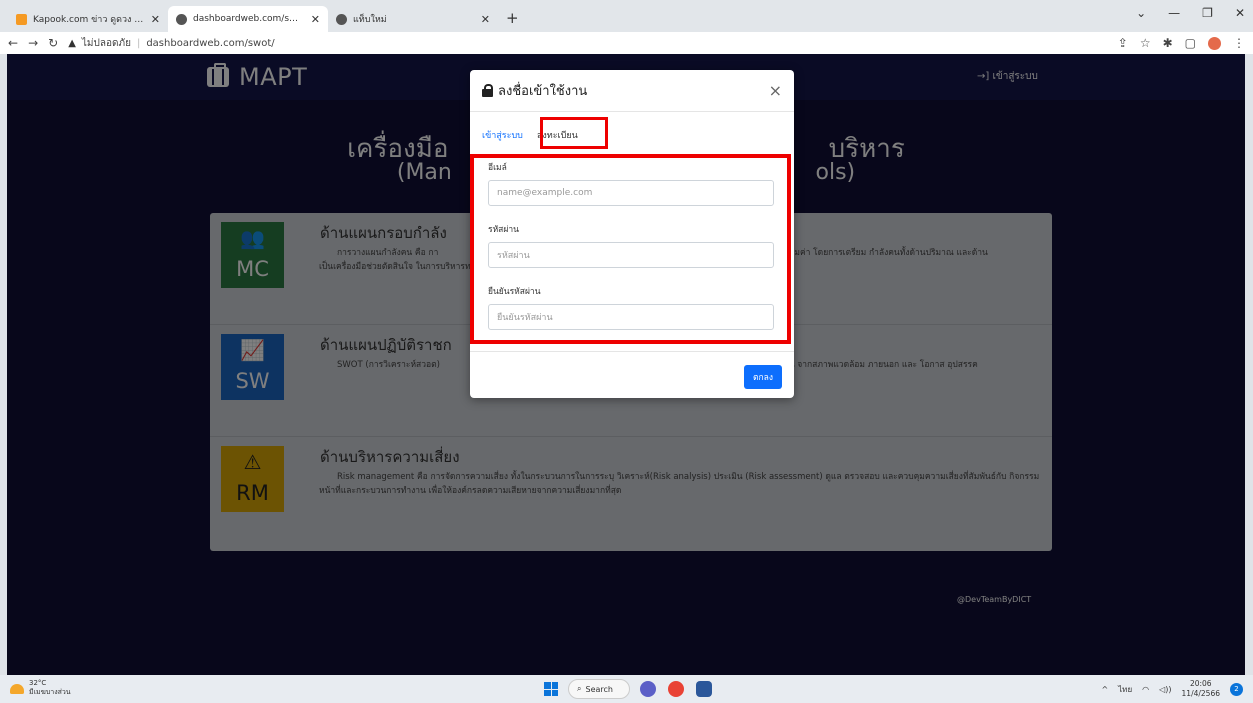 This screenshot has height=703, width=1253. I want to click on time: 20:06, so click(1200, 683).